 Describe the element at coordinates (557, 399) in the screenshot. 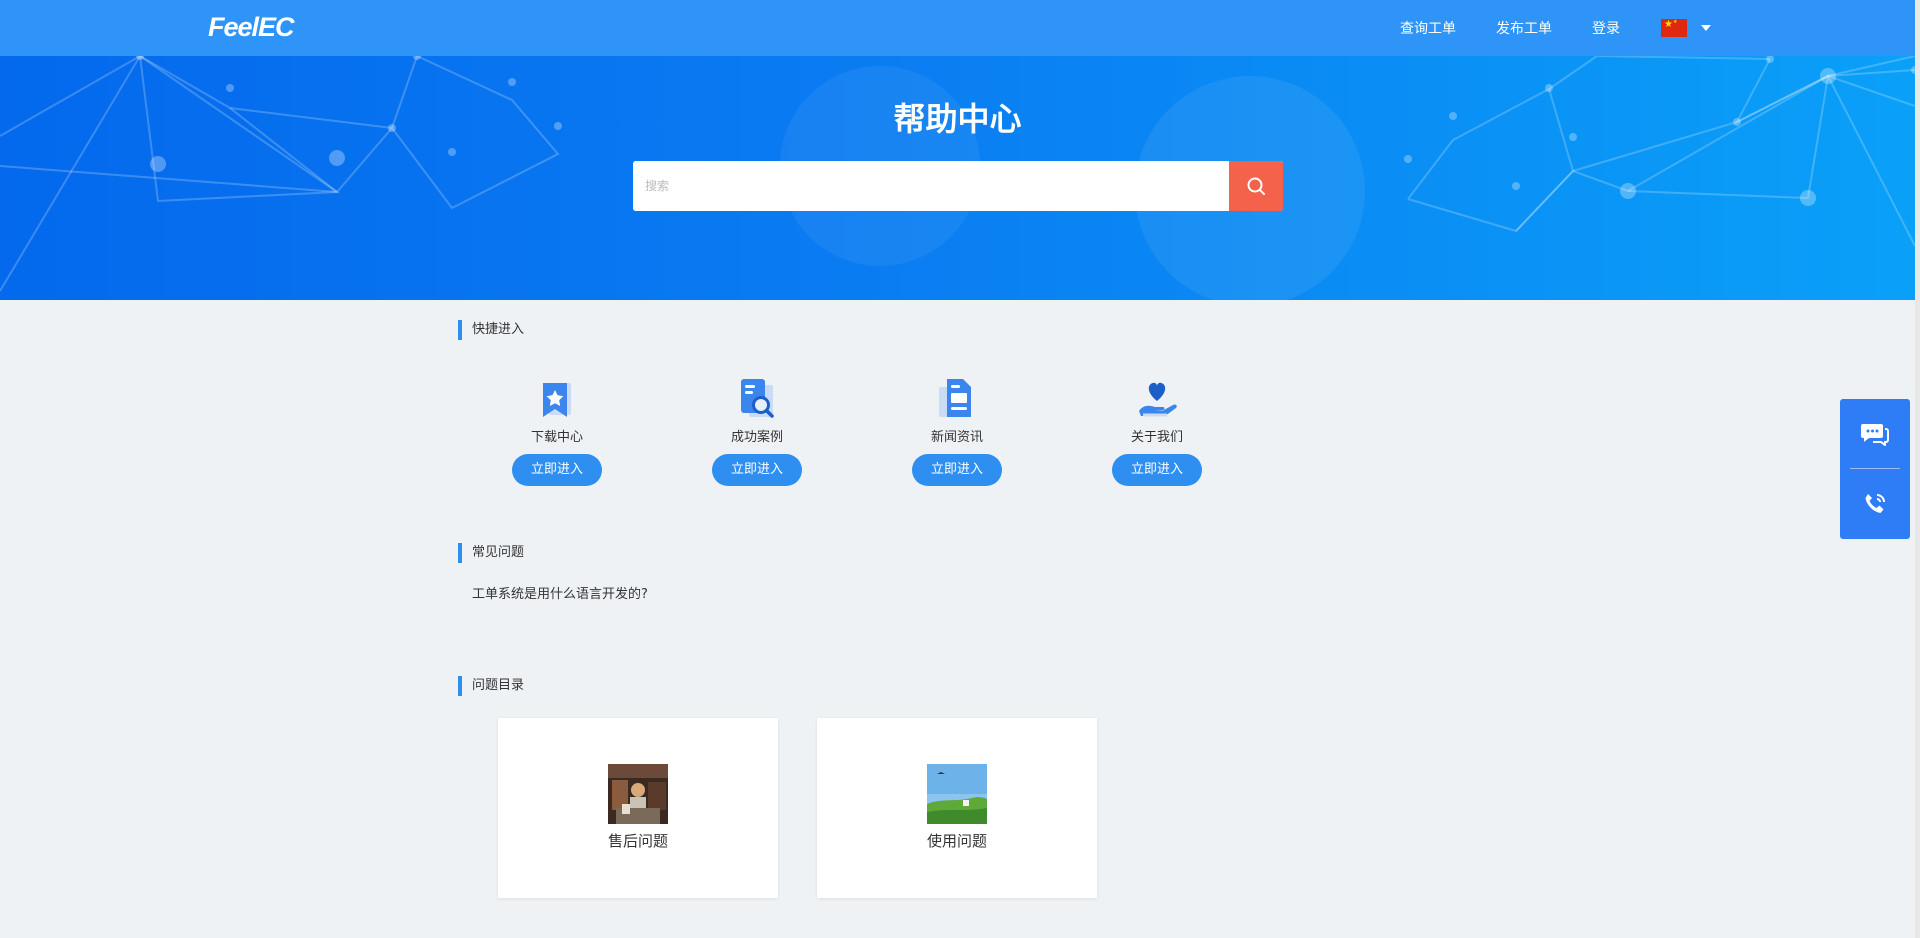

I see `bookmark-star-icon` at that location.